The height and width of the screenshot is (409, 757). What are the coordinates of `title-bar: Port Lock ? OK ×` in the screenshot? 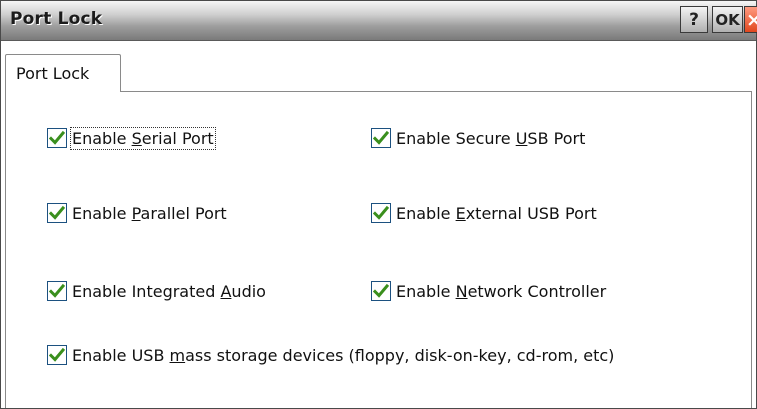 It's located at (379, 21).